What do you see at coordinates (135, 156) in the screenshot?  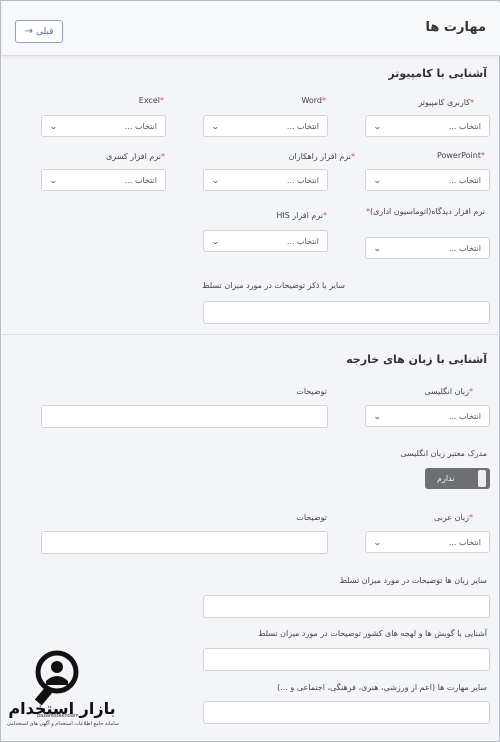 I see `label-kasra: *نرم افزار کسری` at bounding box center [135, 156].